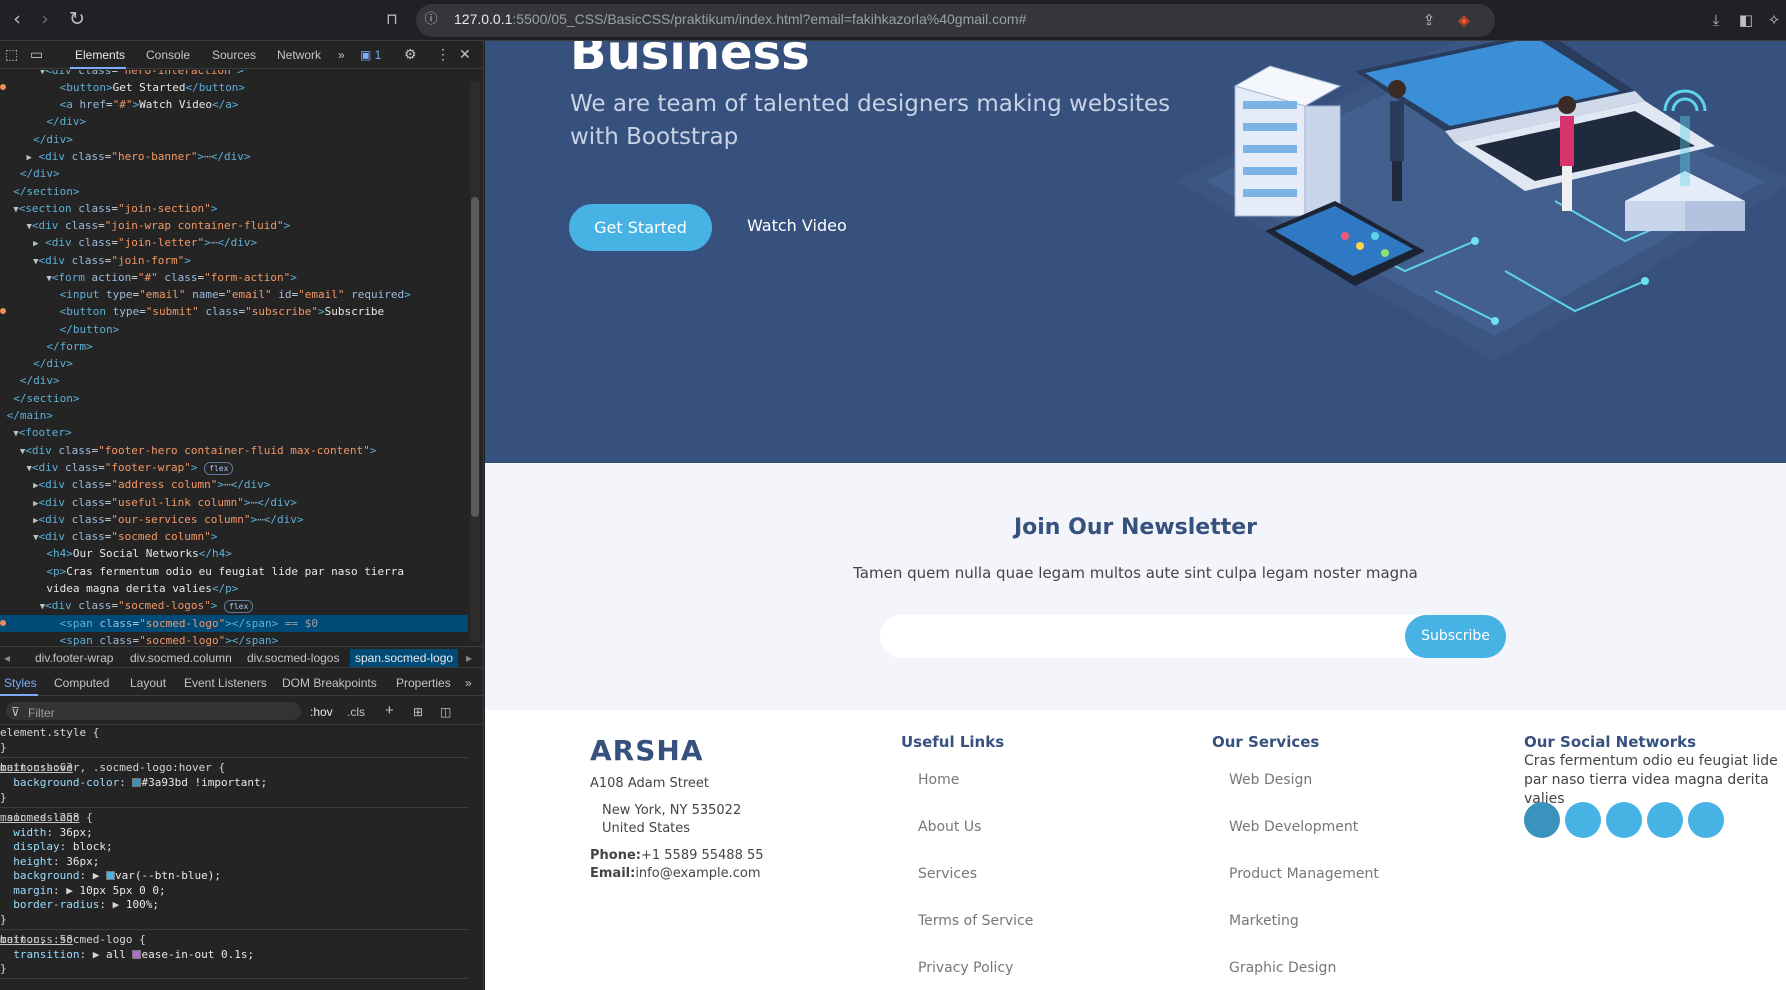 Image resolution: width=1786 pixels, height=990 pixels. I want to click on rule-declaration: height: 36px;, so click(234, 862).